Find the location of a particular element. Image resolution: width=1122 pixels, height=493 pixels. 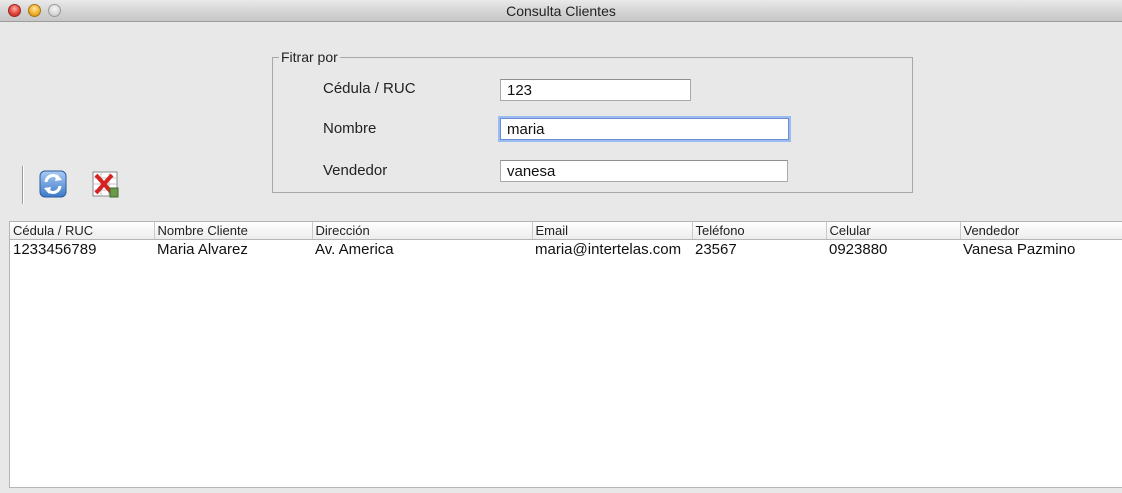

window-title: Consulta Clientes is located at coordinates (561, 11).